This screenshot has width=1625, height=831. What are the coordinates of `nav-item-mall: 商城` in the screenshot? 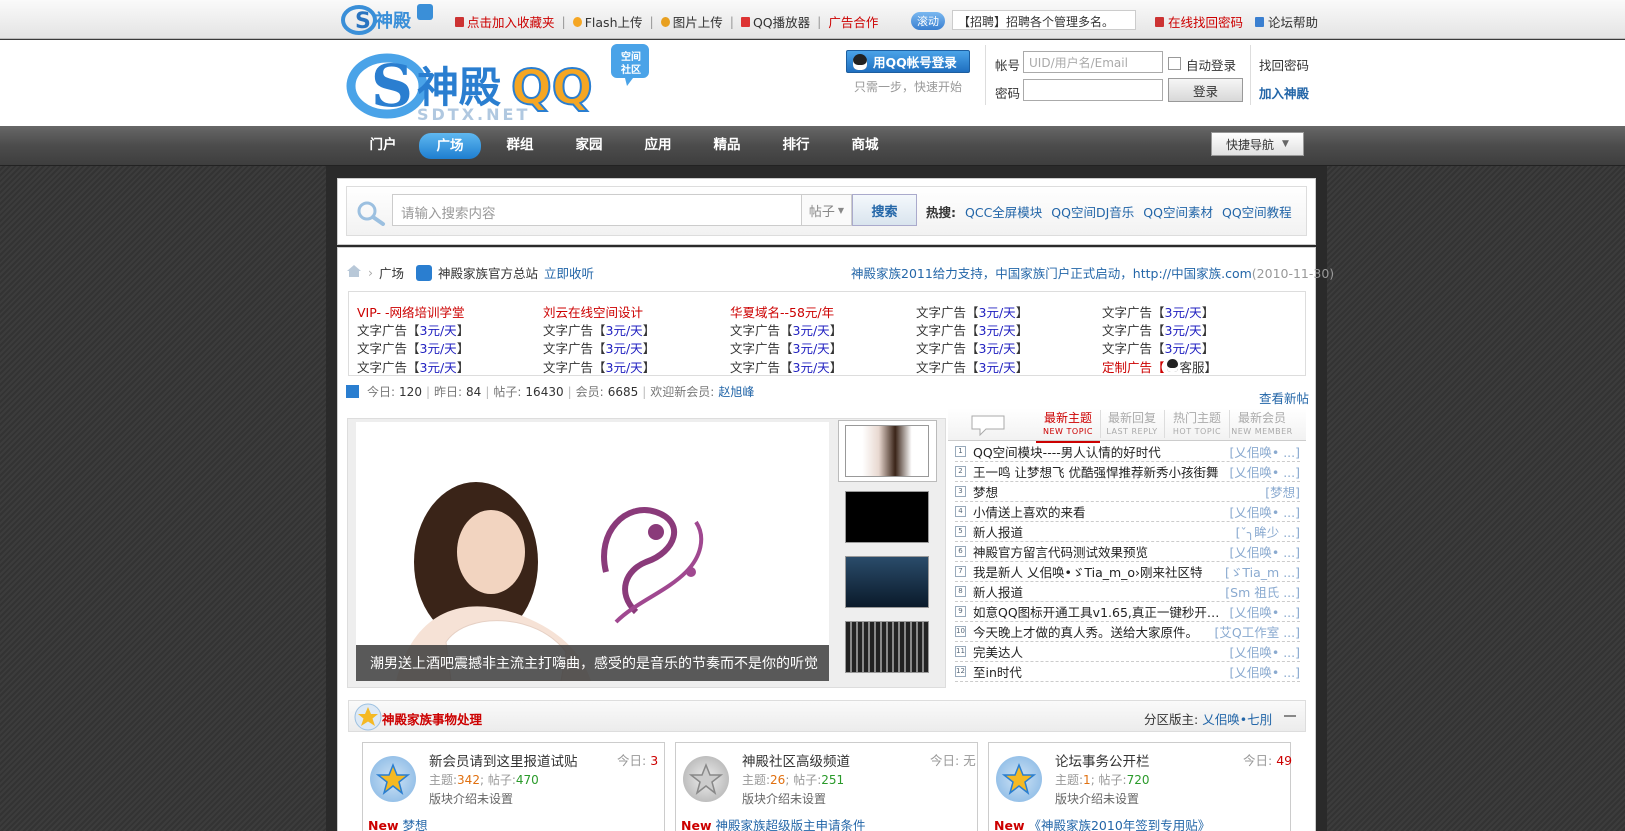 It's located at (865, 145).